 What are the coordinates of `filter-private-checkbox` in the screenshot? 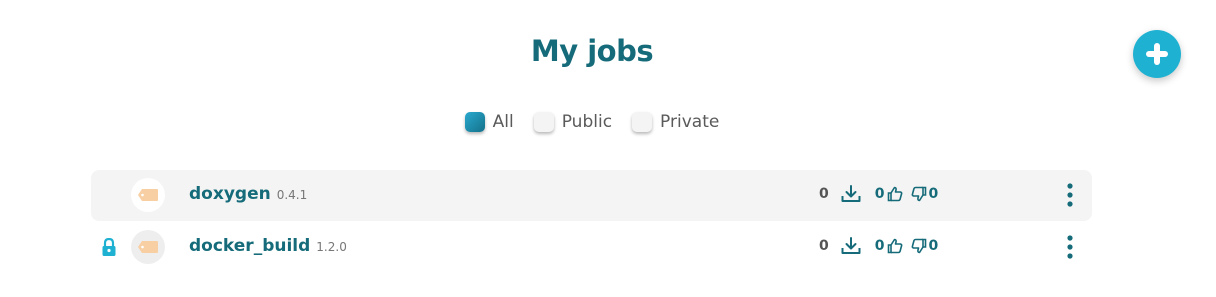 It's located at (642, 122).